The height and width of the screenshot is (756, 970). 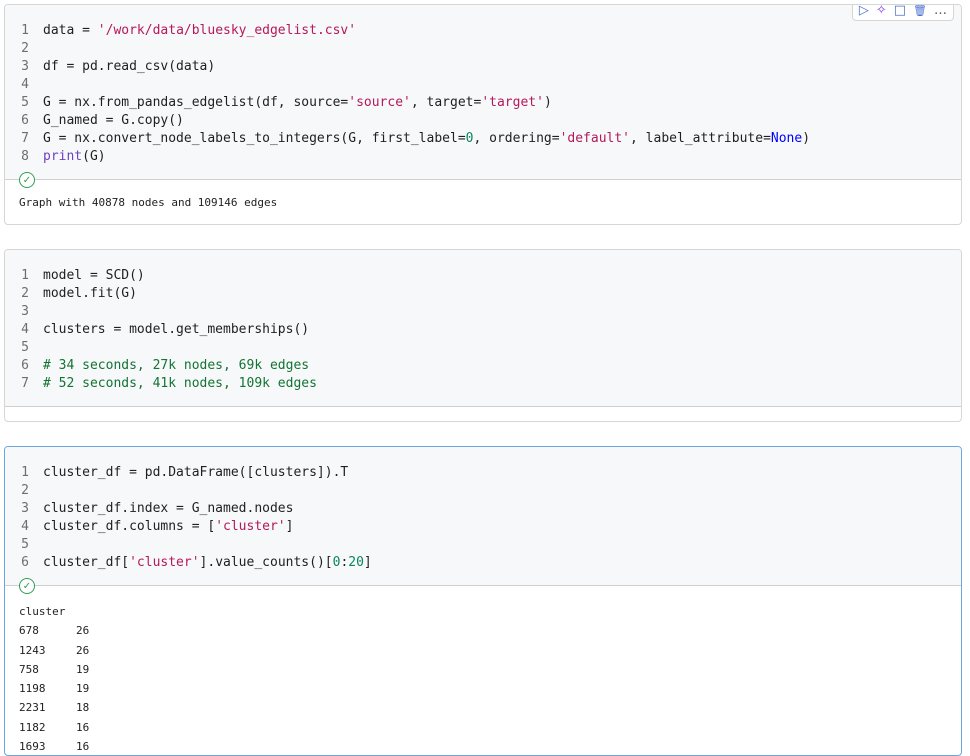 I want to click on code-text: model.fit(G), so click(x=90, y=293).